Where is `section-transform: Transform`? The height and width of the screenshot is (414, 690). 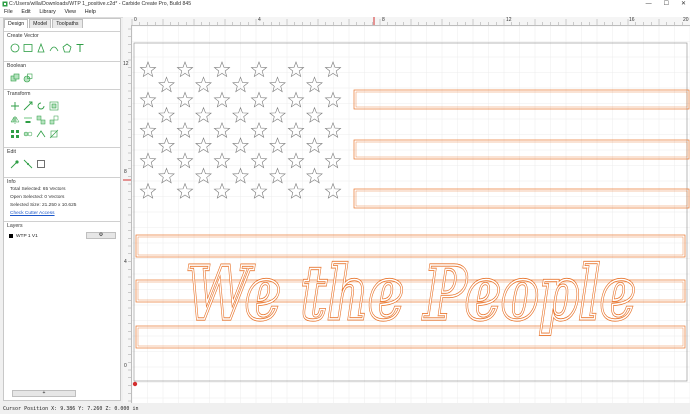
section-transform: Transform is located at coordinates (62, 93).